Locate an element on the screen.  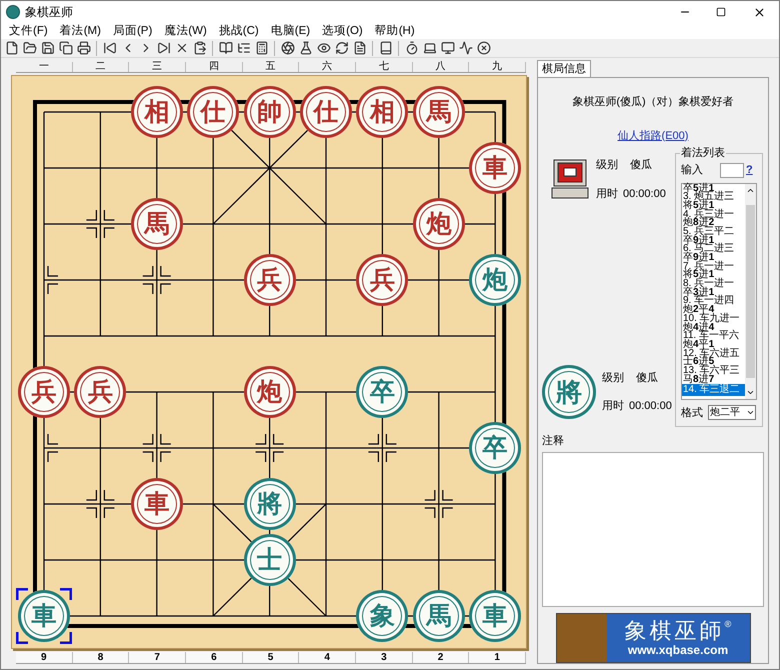
format-label: 格式 is located at coordinates (692, 413).